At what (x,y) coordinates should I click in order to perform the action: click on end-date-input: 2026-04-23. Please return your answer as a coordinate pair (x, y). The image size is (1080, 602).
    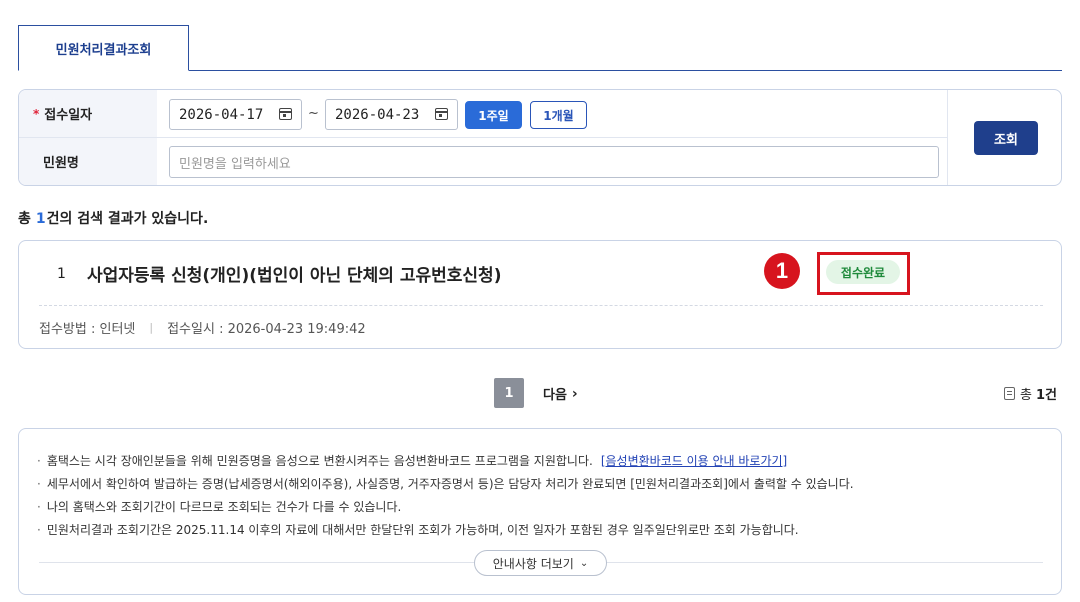
    Looking at the image, I should click on (391, 114).